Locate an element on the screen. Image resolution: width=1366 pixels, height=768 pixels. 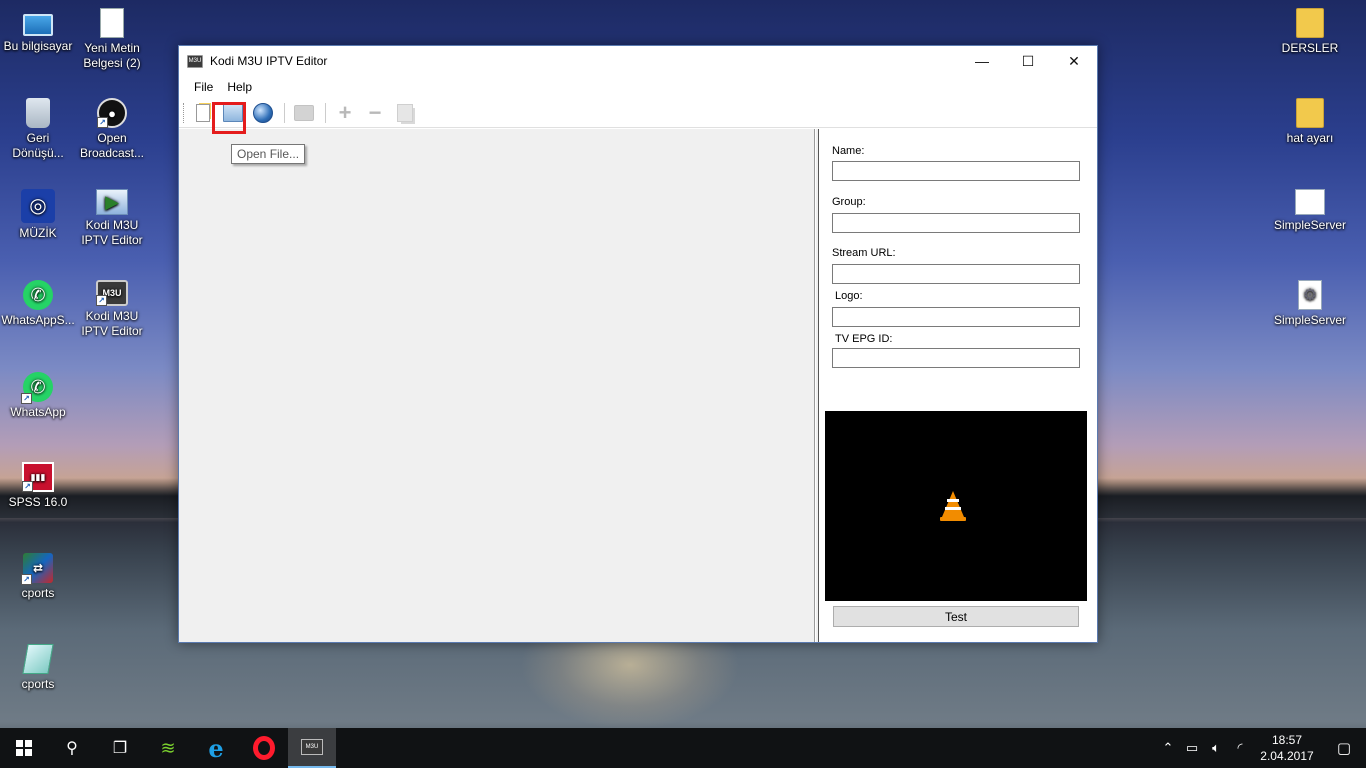
desktop-icon-cports: ⇄ ↗ cports is located at coordinates (38, 577).